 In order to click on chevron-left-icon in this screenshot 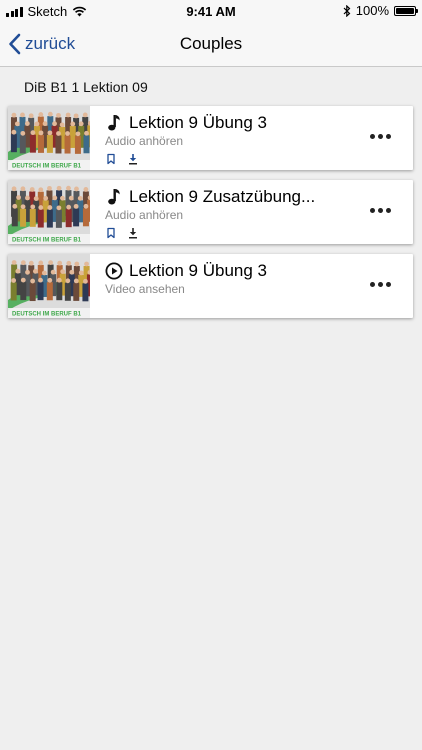, I will do `click(15, 44)`.